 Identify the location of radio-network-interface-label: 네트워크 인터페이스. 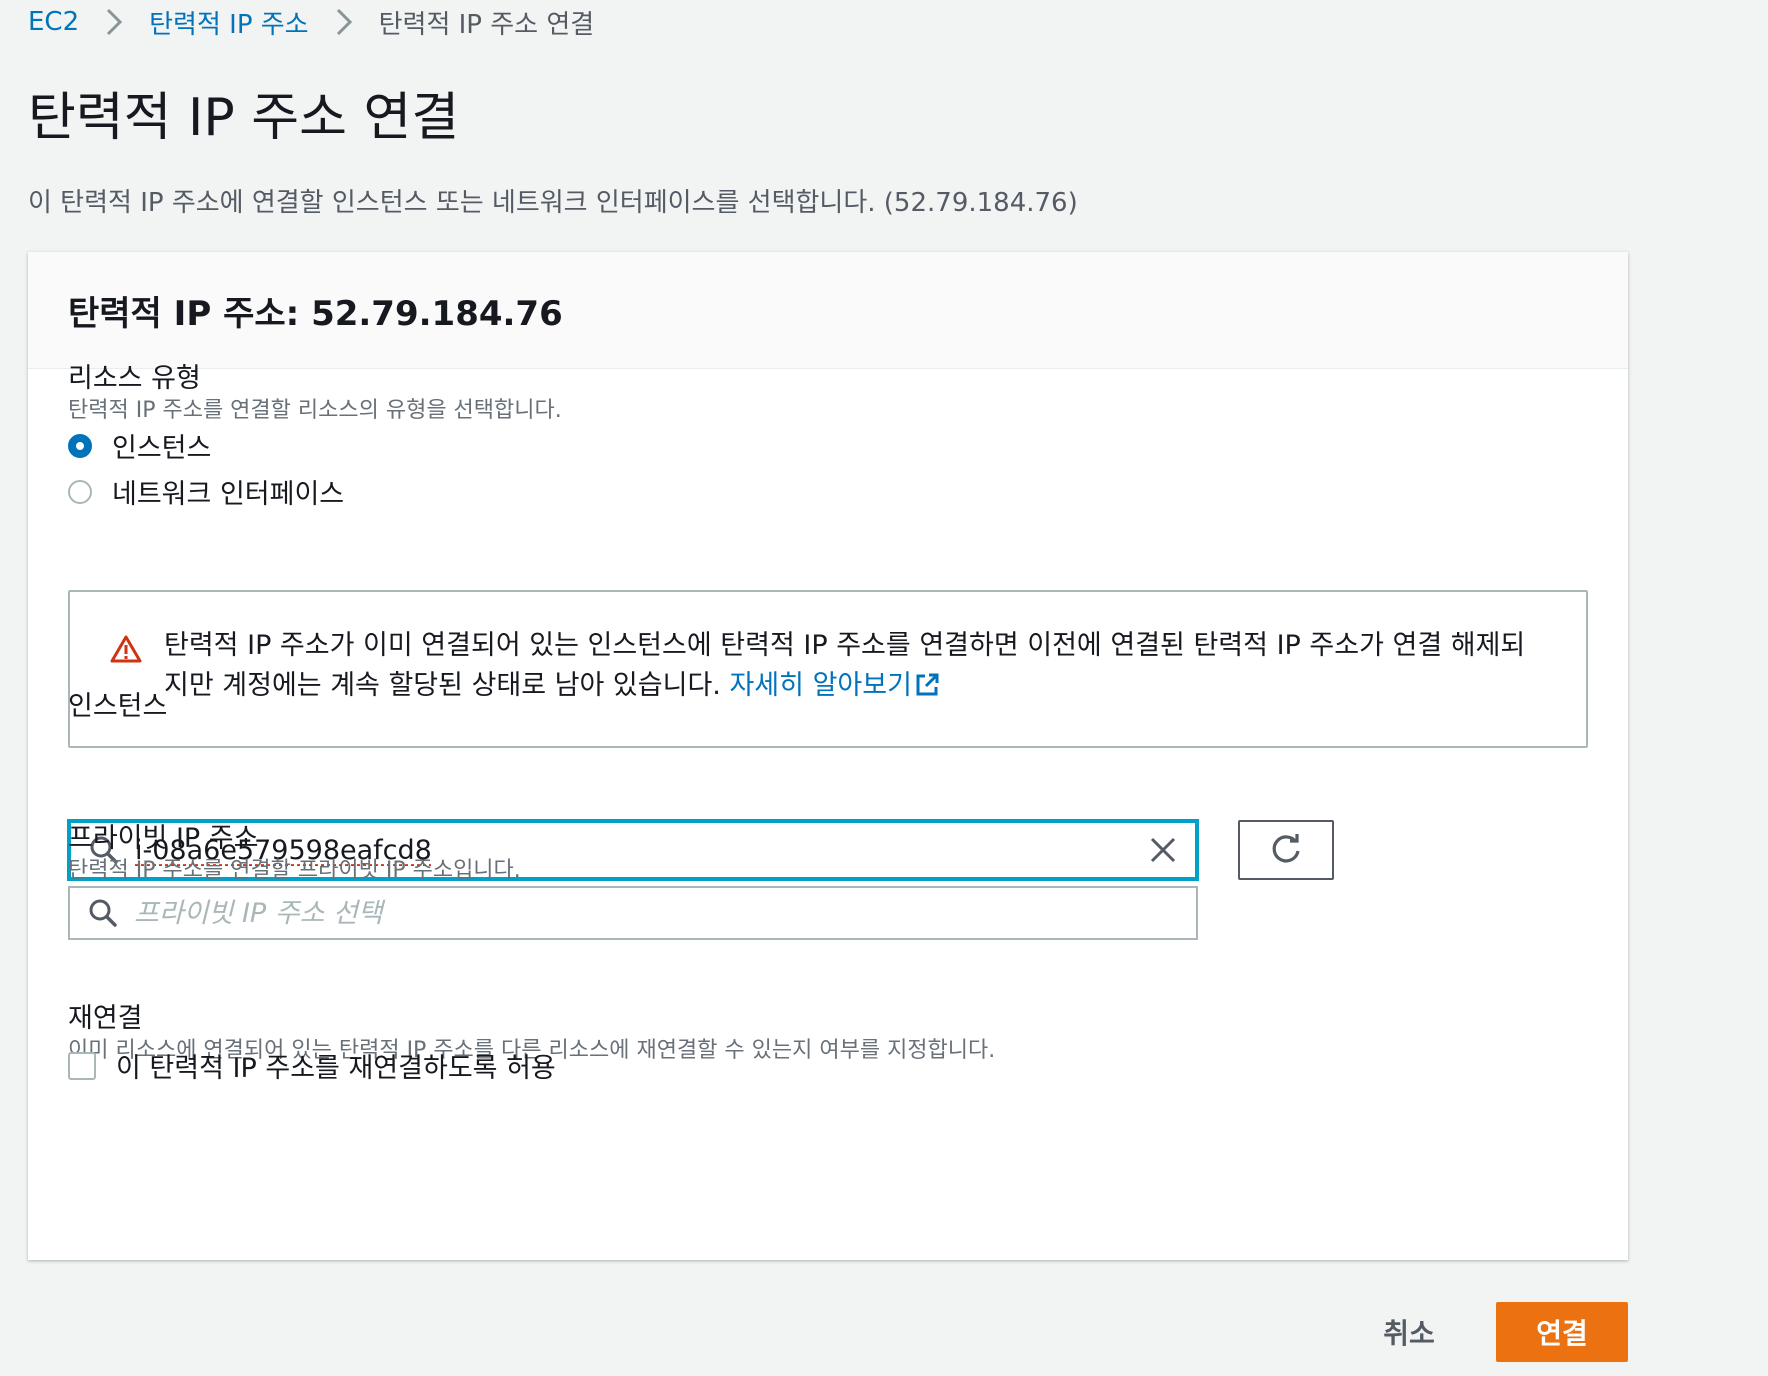
(228, 494).